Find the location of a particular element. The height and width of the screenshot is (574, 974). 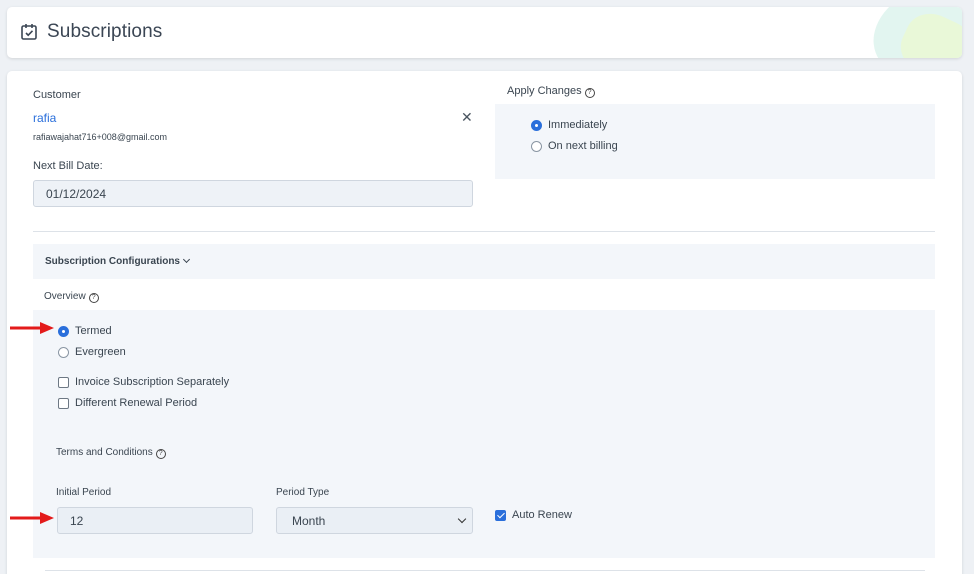

radio-label: Immediately is located at coordinates (578, 125).